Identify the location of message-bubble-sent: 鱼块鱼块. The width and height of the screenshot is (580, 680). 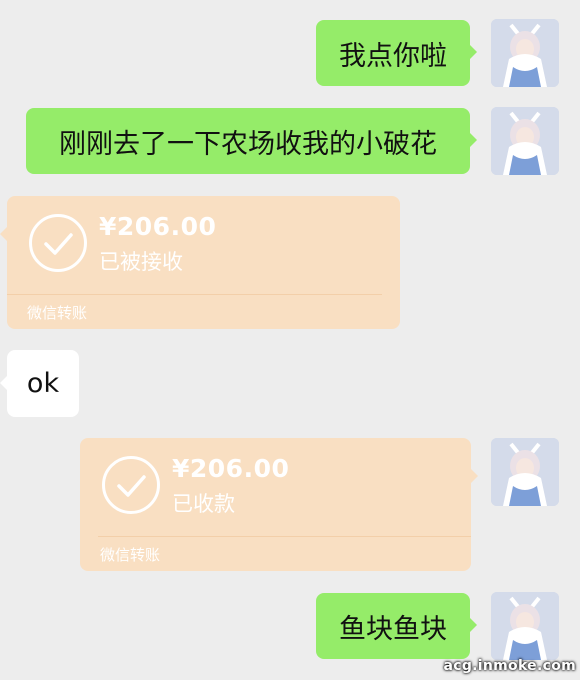
(396, 626).